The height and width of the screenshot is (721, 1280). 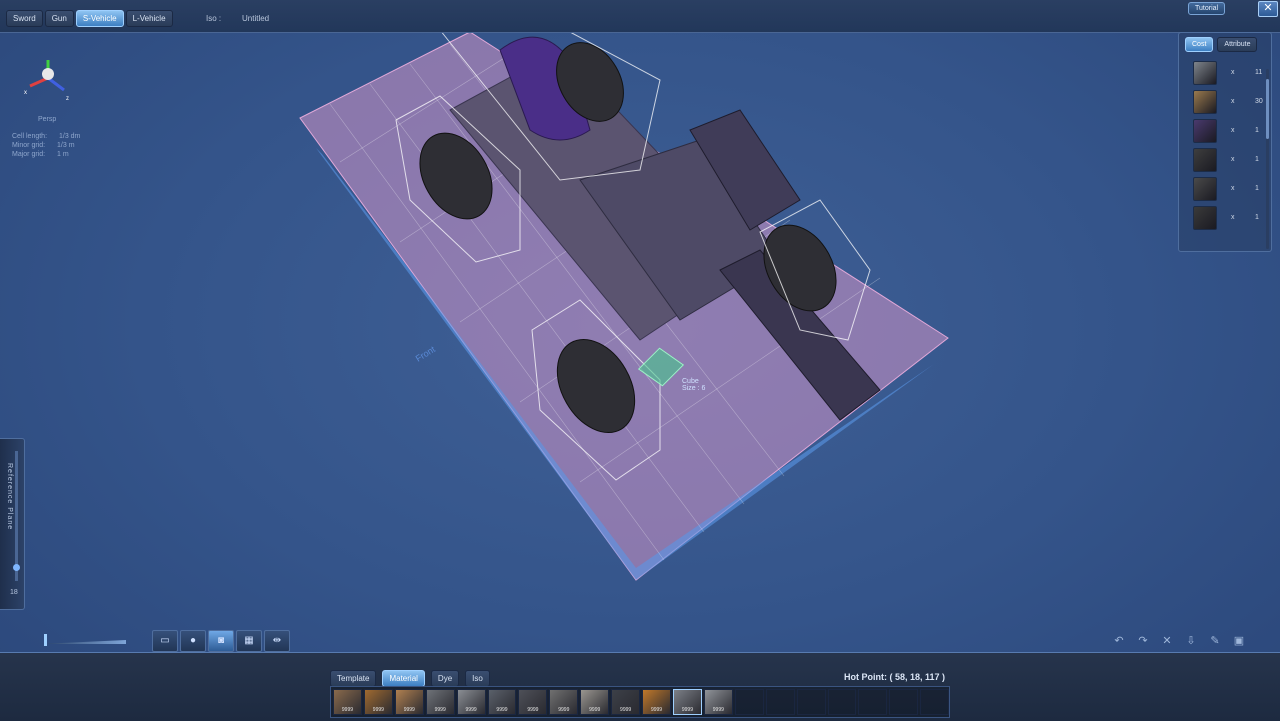 I want to click on grid-icon: ▦, so click(x=249, y=641).